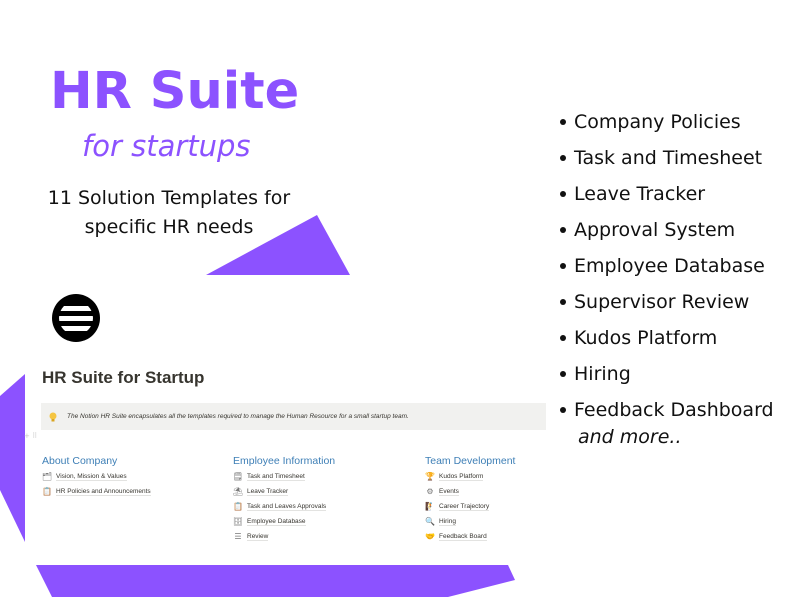 The height and width of the screenshot is (597, 796). What do you see at coordinates (449, 491) in the screenshot?
I see `page-link-label: Events` at bounding box center [449, 491].